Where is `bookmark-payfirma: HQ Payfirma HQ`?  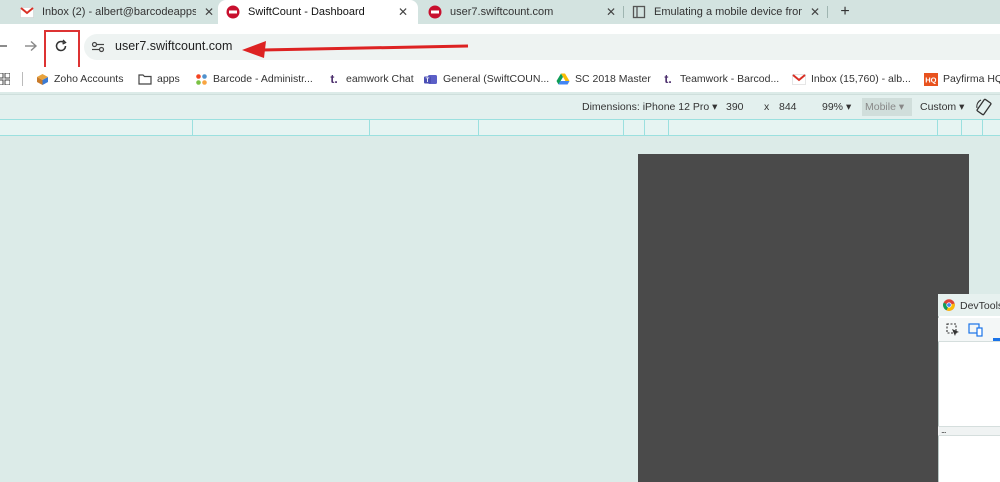
bookmark-payfirma: HQ Payfirma HQ is located at coordinates (962, 79).